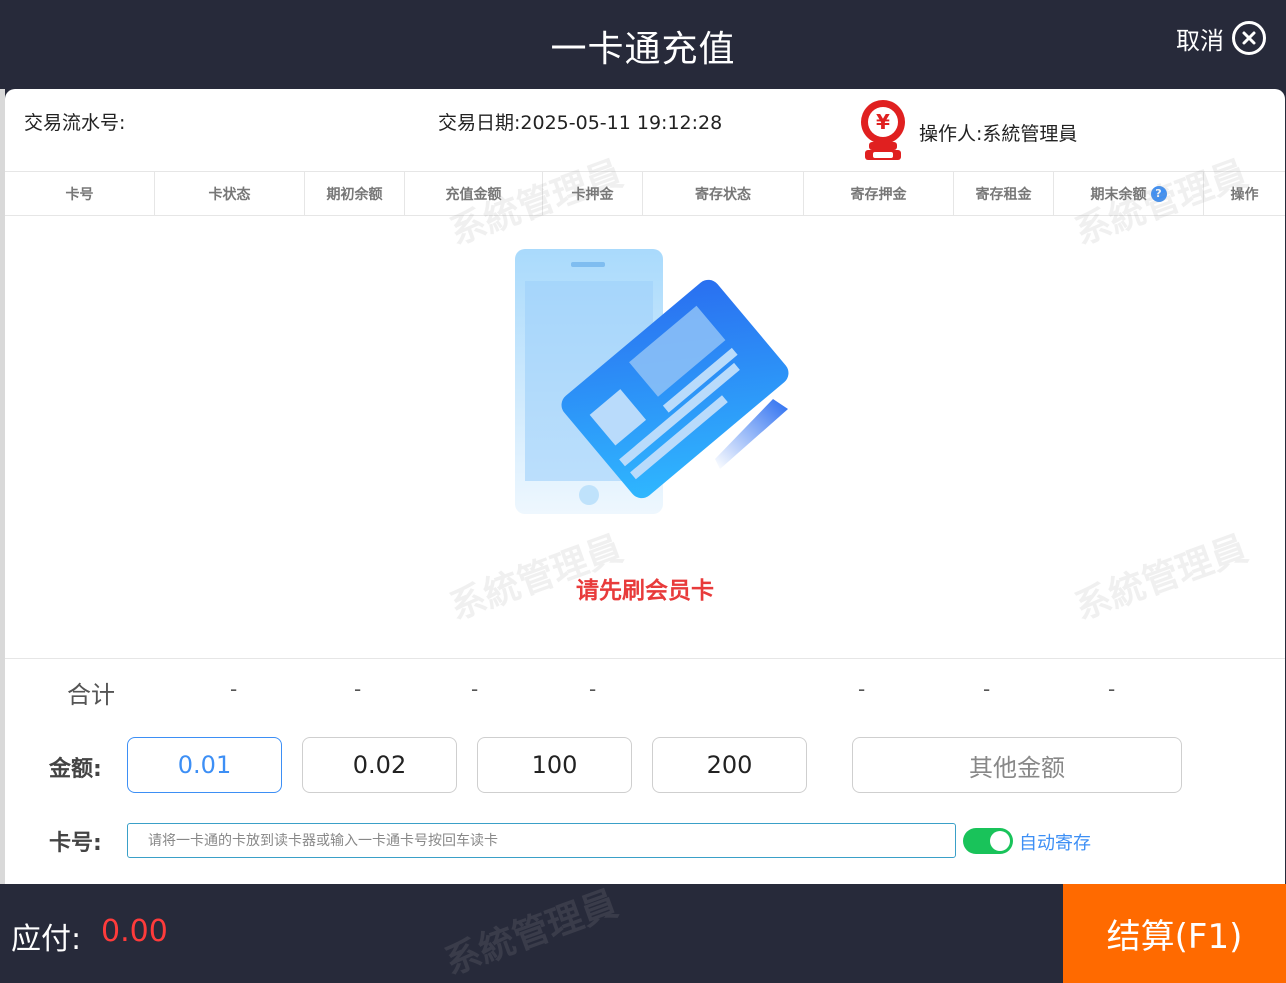  I want to click on summary-label: 合计, so click(91, 695).